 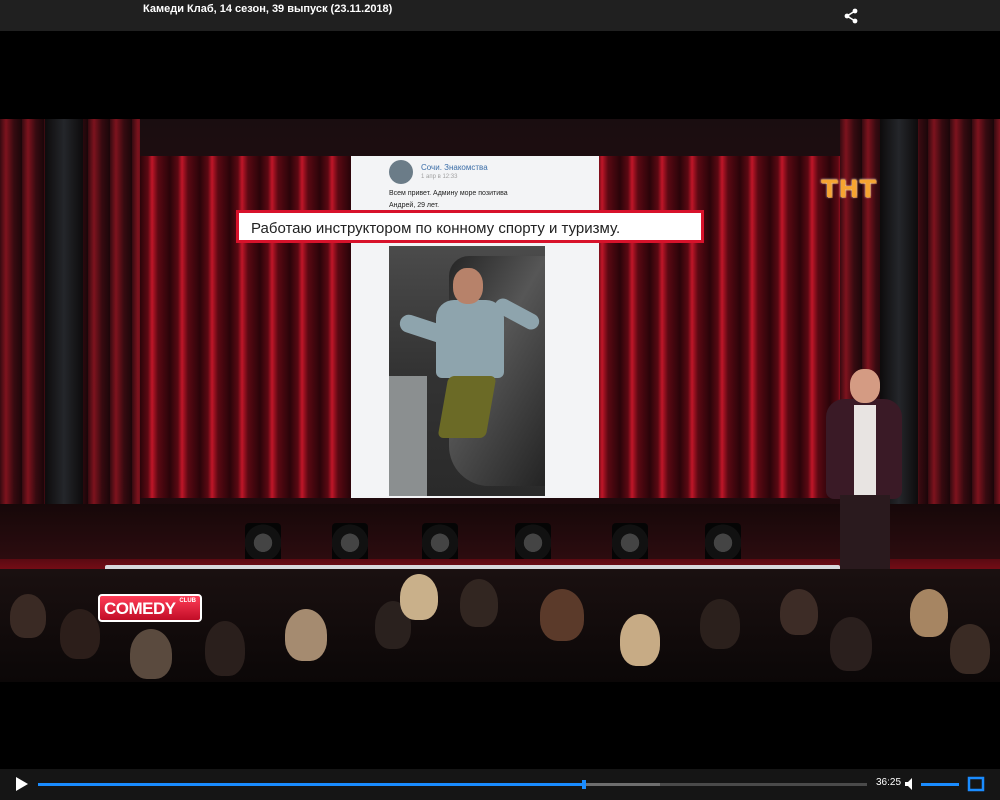 What do you see at coordinates (401, 172) in the screenshot?
I see `post-avatar` at bounding box center [401, 172].